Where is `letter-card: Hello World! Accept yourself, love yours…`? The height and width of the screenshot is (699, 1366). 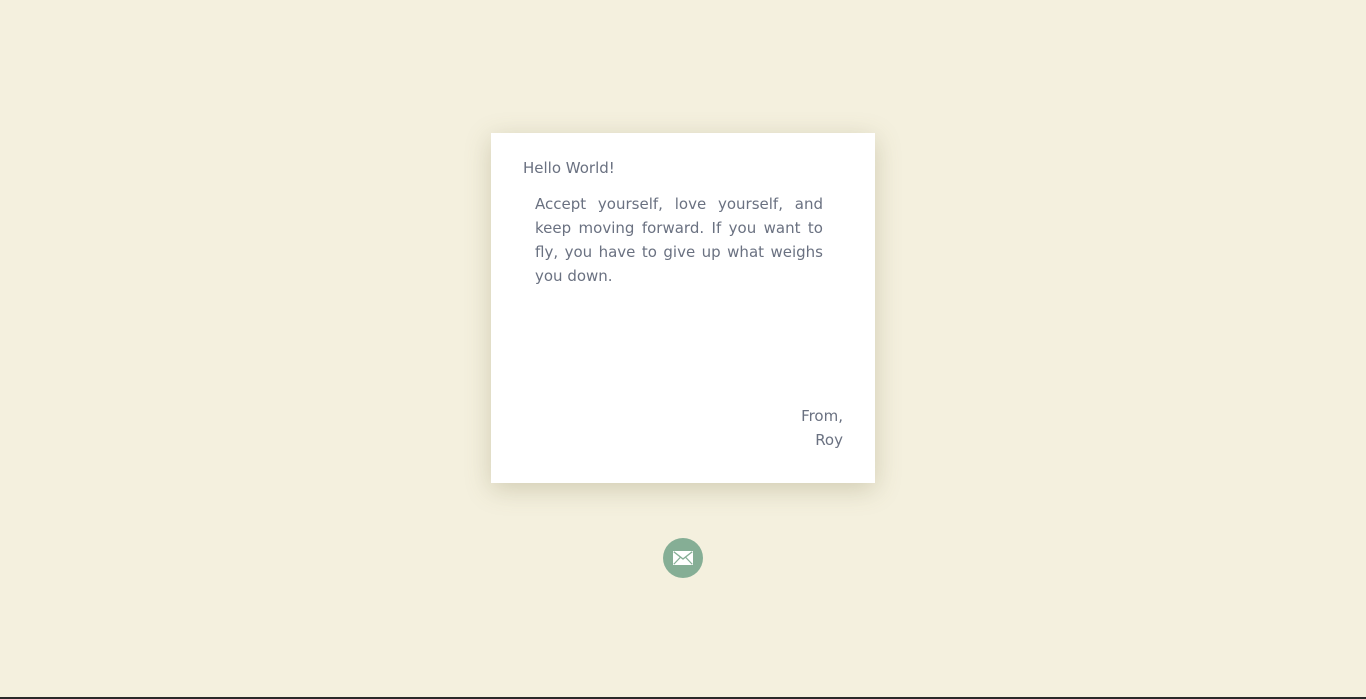 letter-card: Hello World! Accept yourself, love yours… is located at coordinates (683, 308).